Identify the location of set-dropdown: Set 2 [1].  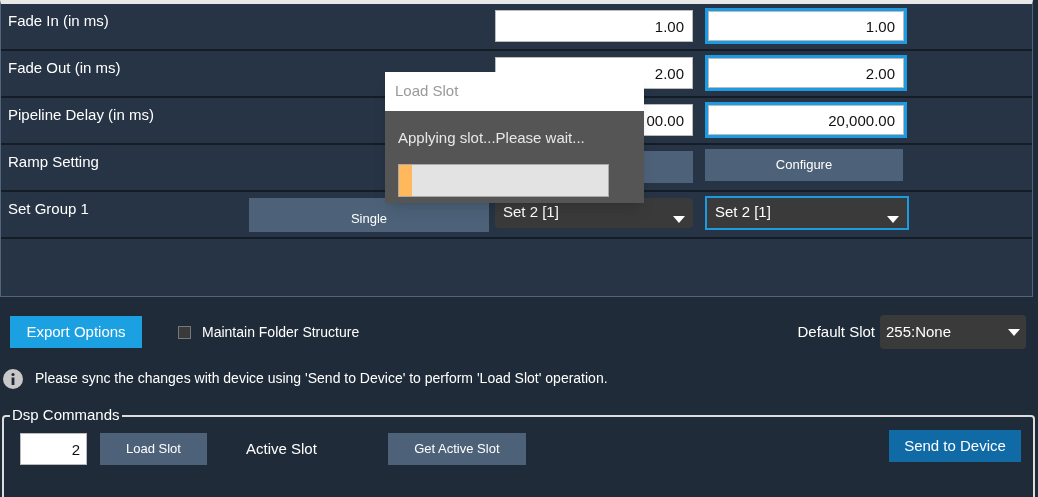
(807, 213).